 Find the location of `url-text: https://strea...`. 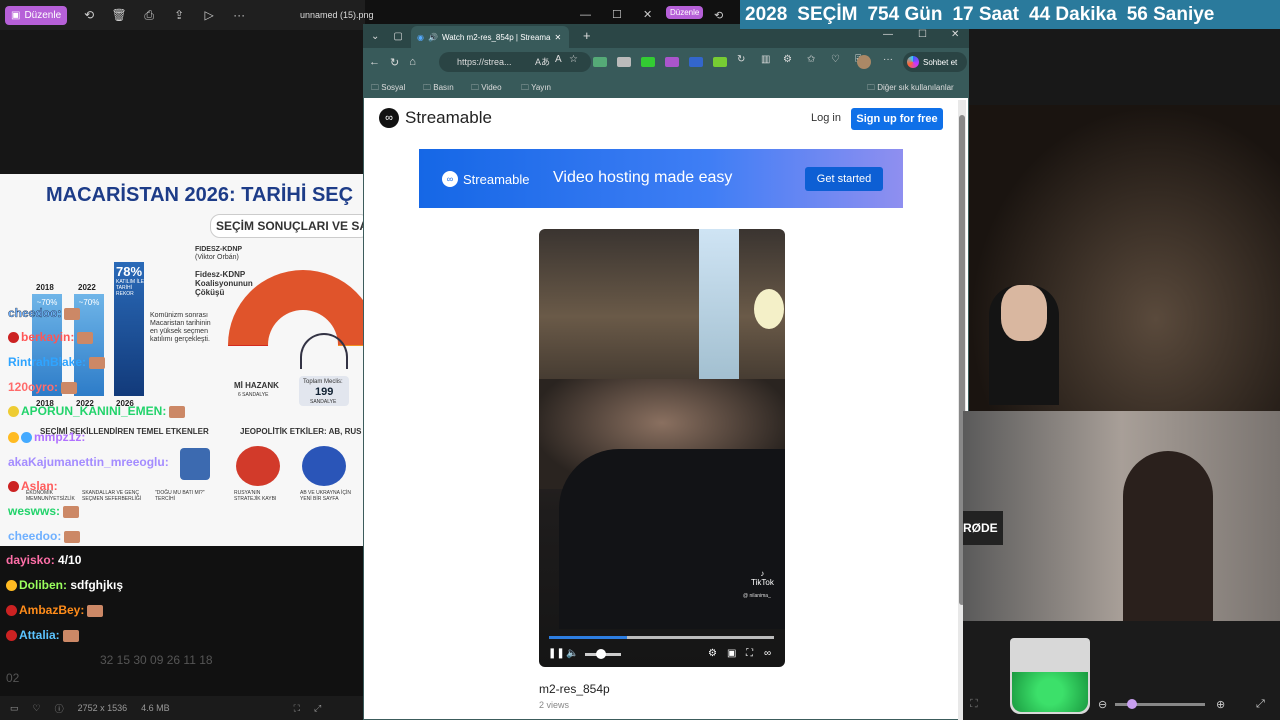

url-text: https://strea... is located at coordinates (484, 62).